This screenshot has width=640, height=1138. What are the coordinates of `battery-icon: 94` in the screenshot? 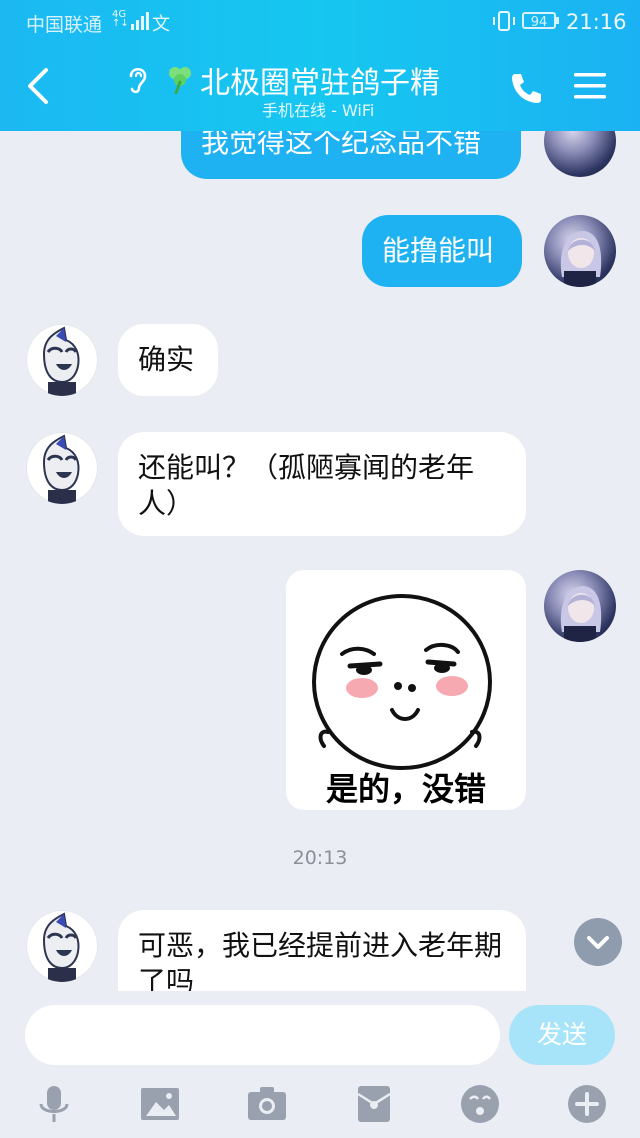 It's located at (539, 21).